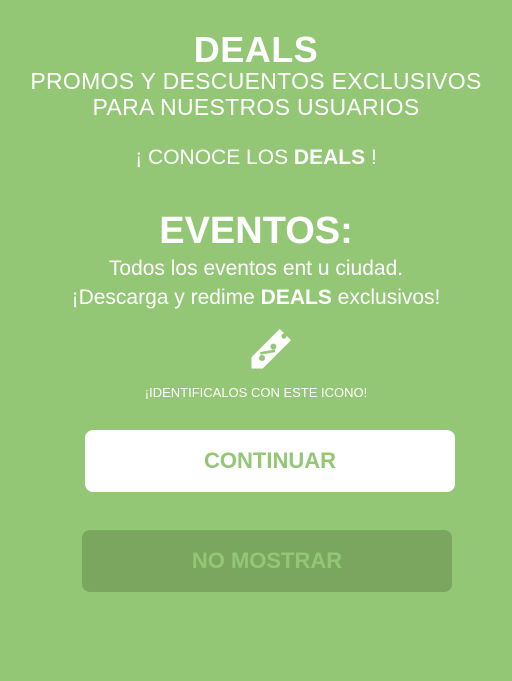 This screenshot has width=512, height=681. What do you see at coordinates (214, 157) in the screenshot?
I see `conoce-prefix: ¡ CONOCE LOS` at bounding box center [214, 157].